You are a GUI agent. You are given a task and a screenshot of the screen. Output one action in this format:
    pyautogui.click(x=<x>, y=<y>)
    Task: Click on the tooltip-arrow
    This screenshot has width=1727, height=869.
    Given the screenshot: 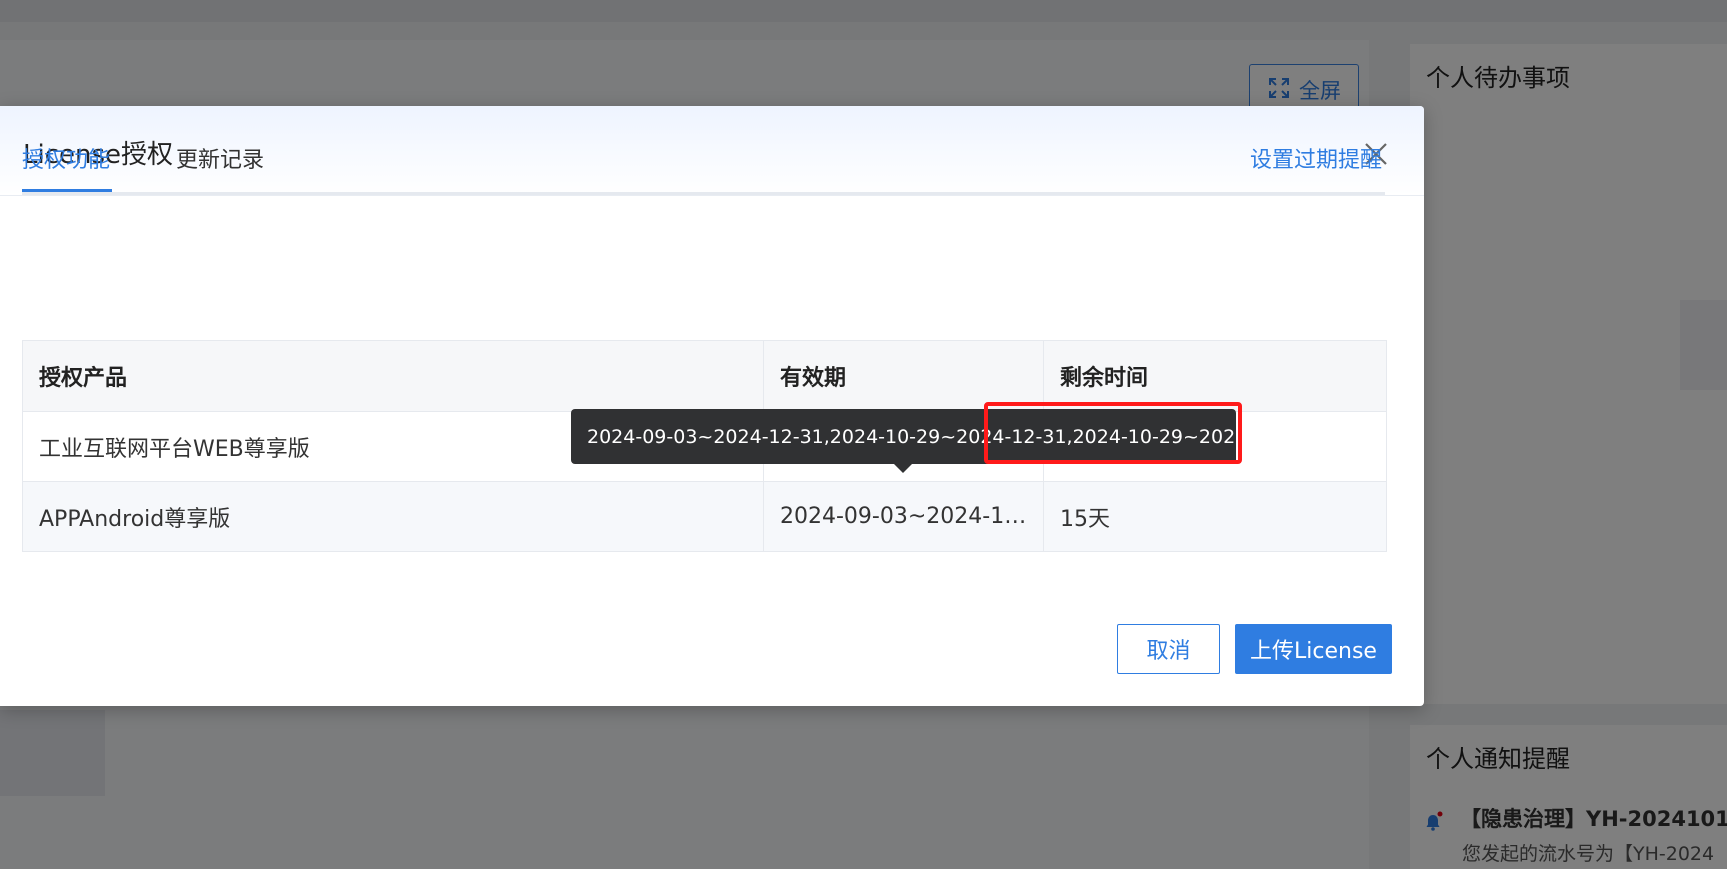 What is the action you would take?
    pyautogui.click(x=903, y=468)
    